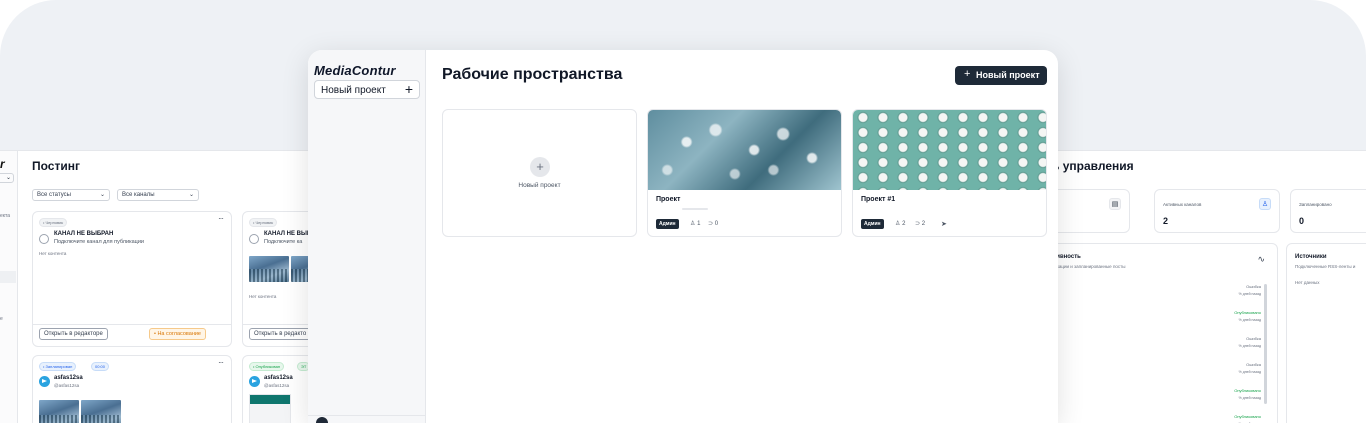 The height and width of the screenshot is (423, 1366). I want to click on channel-name: КАНАЛ НЕ ВЫБРАН, so click(84, 234).